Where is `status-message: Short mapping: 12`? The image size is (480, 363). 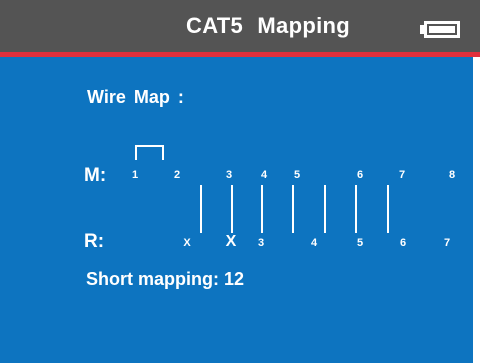 status-message: Short mapping: 12 is located at coordinates (165, 279).